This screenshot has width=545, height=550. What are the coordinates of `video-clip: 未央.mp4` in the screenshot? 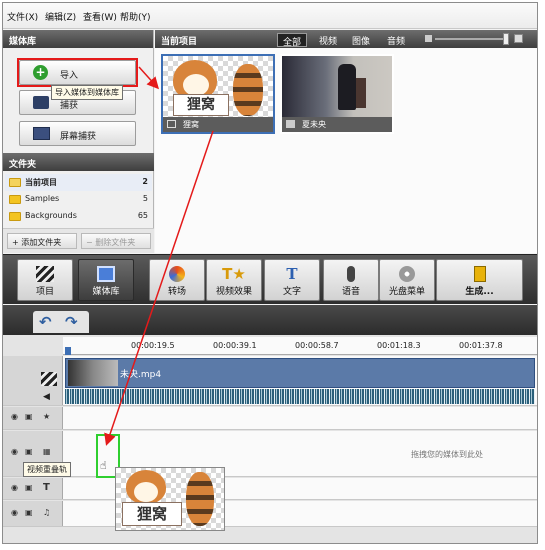 It's located at (300, 373).